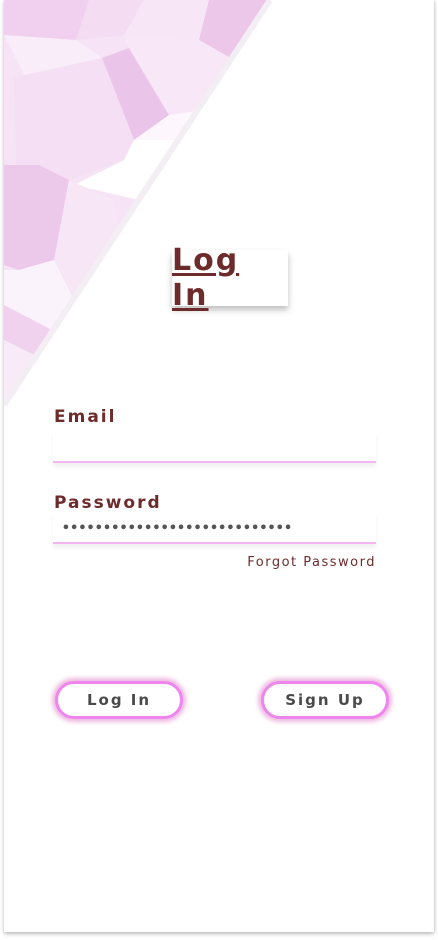  What do you see at coordinates (85, 417) in the screenshot?
I see `email-label: Email` at bounding box center [85, 417].